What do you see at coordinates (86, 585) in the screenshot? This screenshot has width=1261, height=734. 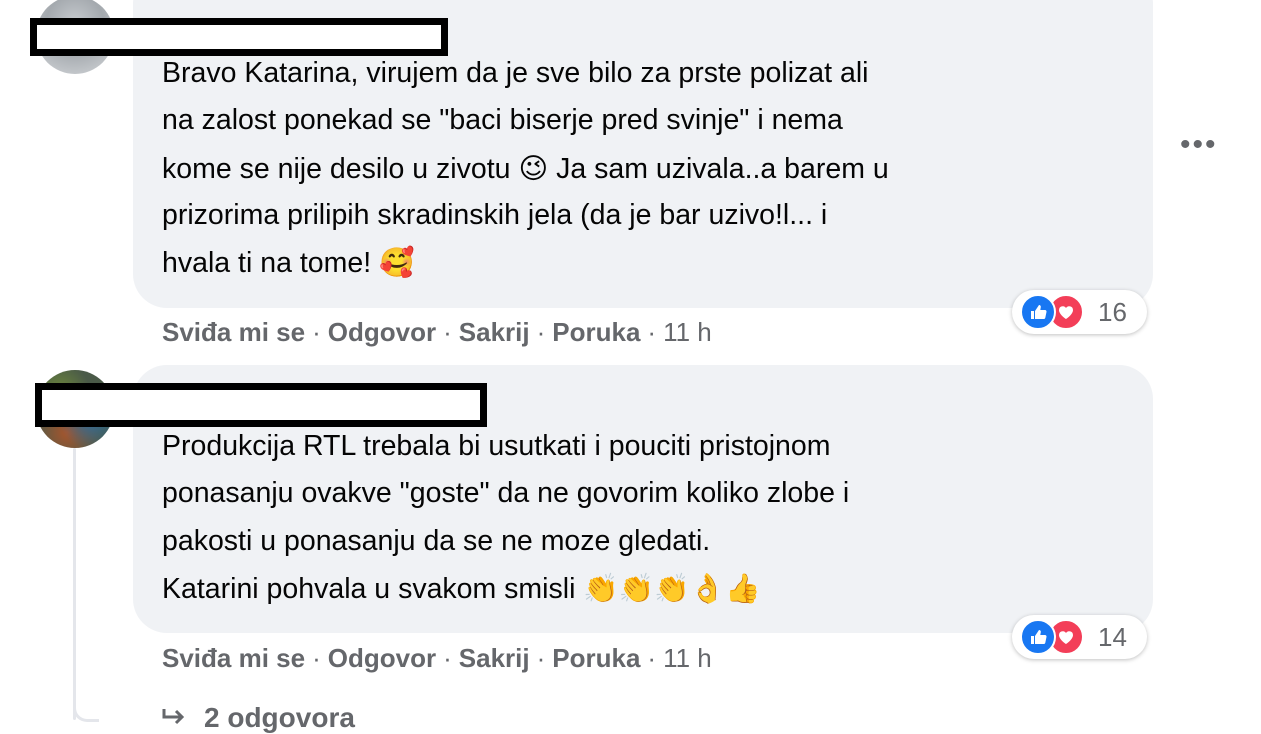 I see `thread-line` at bounding box center [86, 585].